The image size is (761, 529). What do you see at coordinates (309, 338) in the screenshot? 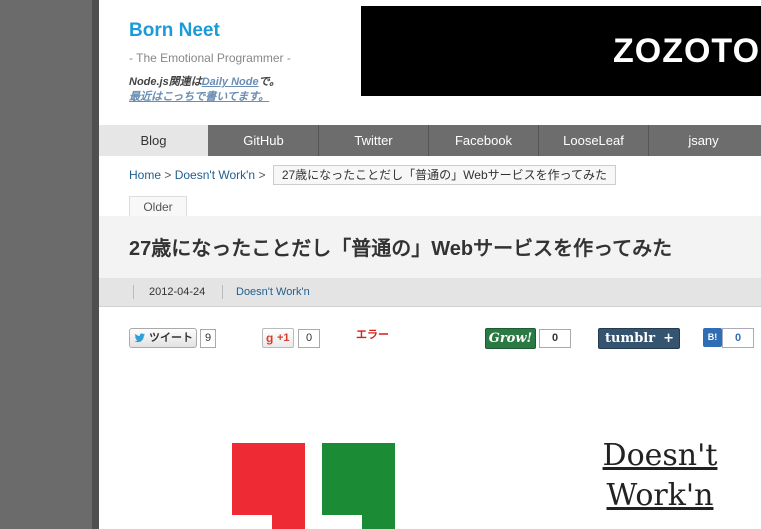
I see `gplus-count: 0` at bounding box center [309, 338].